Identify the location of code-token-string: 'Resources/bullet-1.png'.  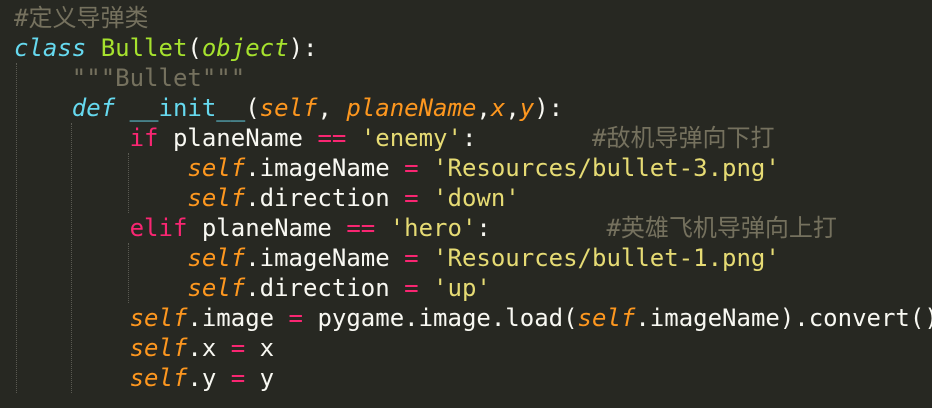
(606, 258).